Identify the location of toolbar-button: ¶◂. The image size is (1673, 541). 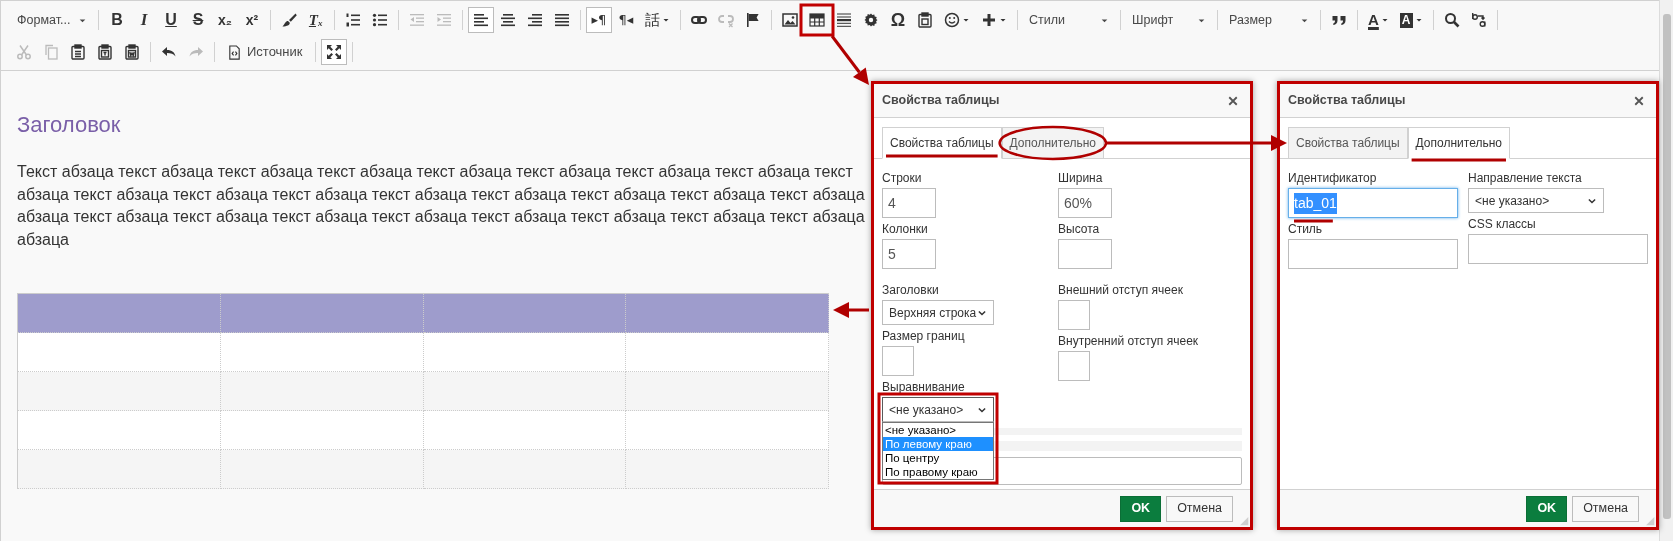
(626, 20).